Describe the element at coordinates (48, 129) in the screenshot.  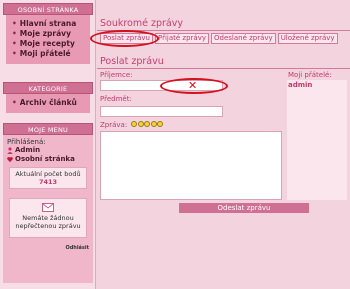
I see `my-menu-header: MOJE MENU` at that location.